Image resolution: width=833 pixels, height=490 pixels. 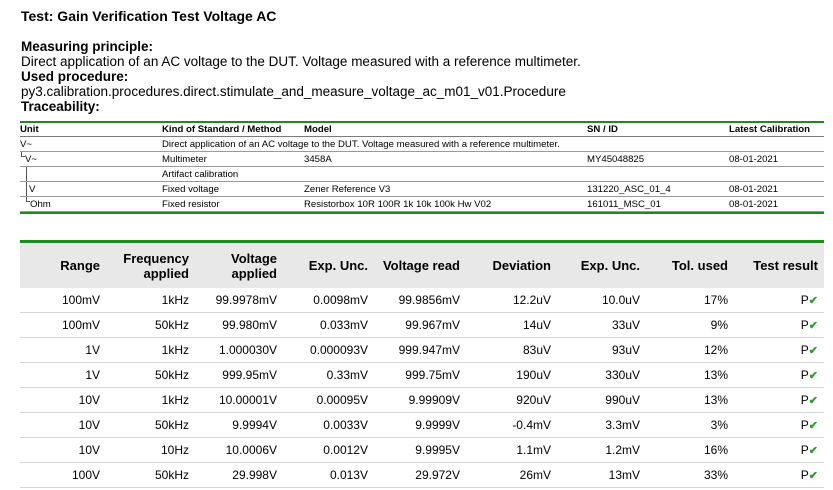 I want to click on cell-deviation: 1.1mV, so click(x=511, y=450).